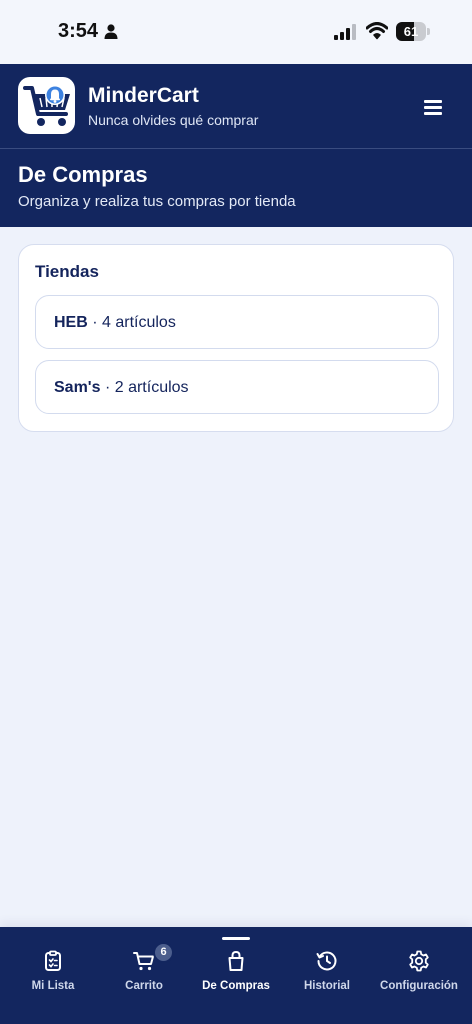 The height and width of the screenshot is (1024, 472). What do you see at coordinates (53, 975) in the screenshot?
I see `nav-mi-lista: Mi Lista` at bounding box center [53, 975].